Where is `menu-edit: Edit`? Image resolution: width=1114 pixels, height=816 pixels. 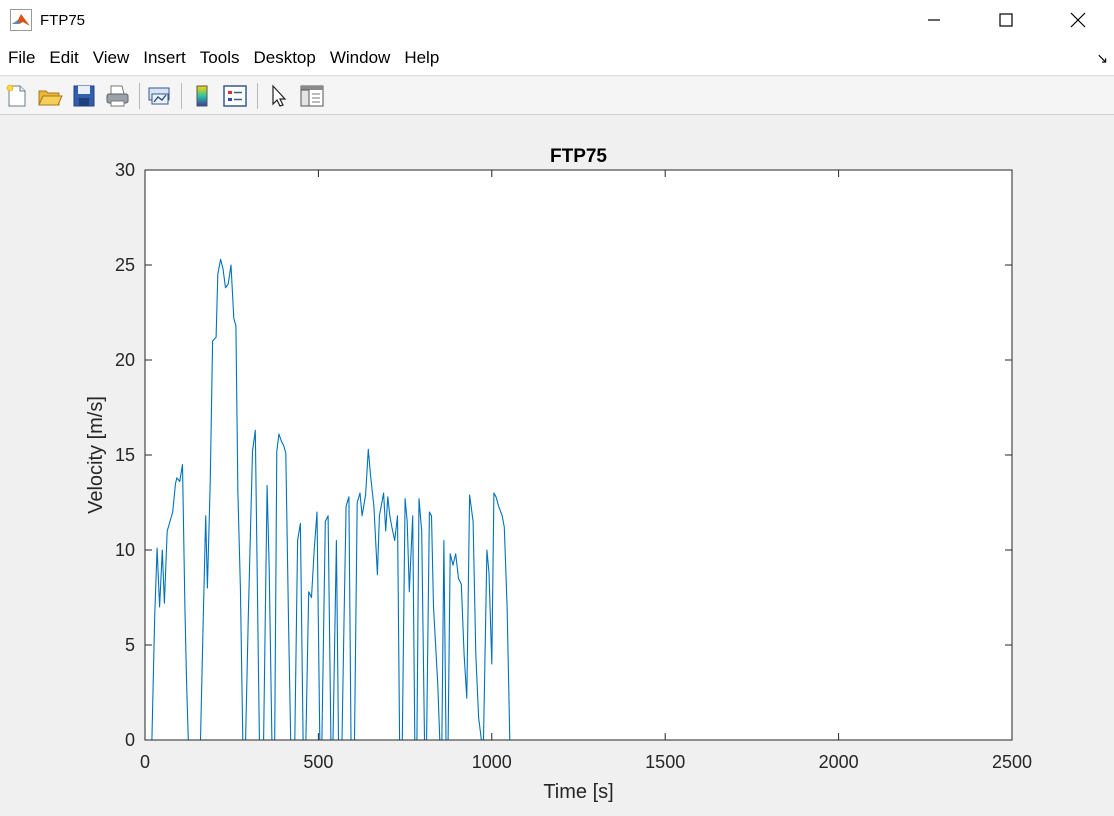 menu-edit: Edit is located at coordinates (63, 58).